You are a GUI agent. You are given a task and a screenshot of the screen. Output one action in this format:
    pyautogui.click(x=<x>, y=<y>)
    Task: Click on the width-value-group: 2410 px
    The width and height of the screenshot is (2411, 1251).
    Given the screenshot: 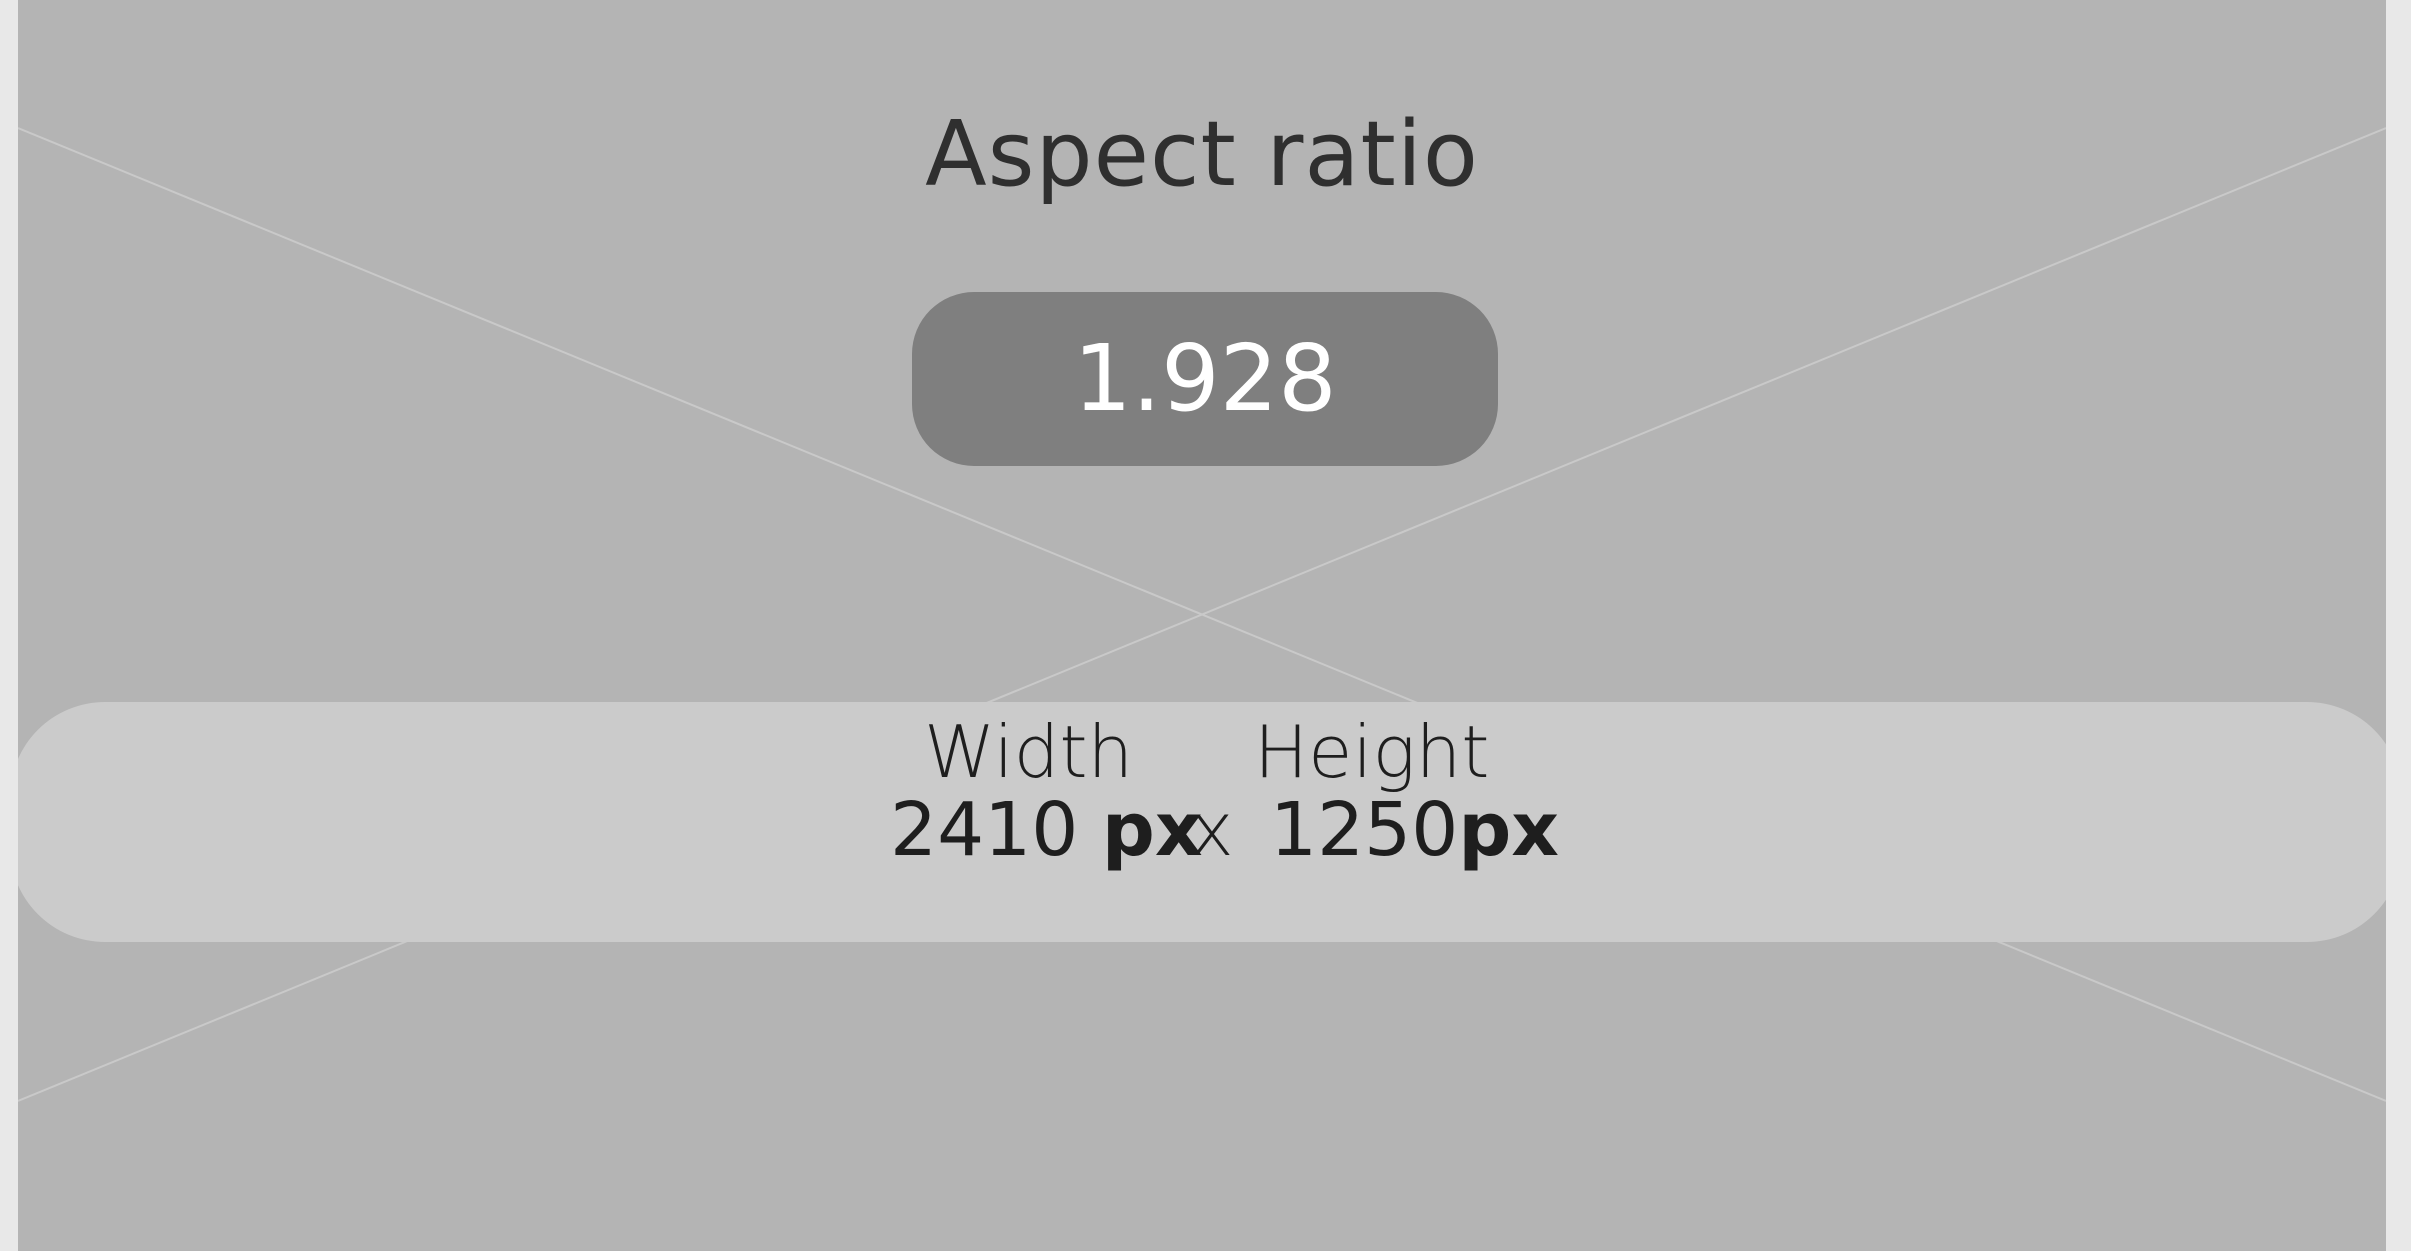 What is the action you would take?
    pyautogui.click(x=1046, y=830)
    